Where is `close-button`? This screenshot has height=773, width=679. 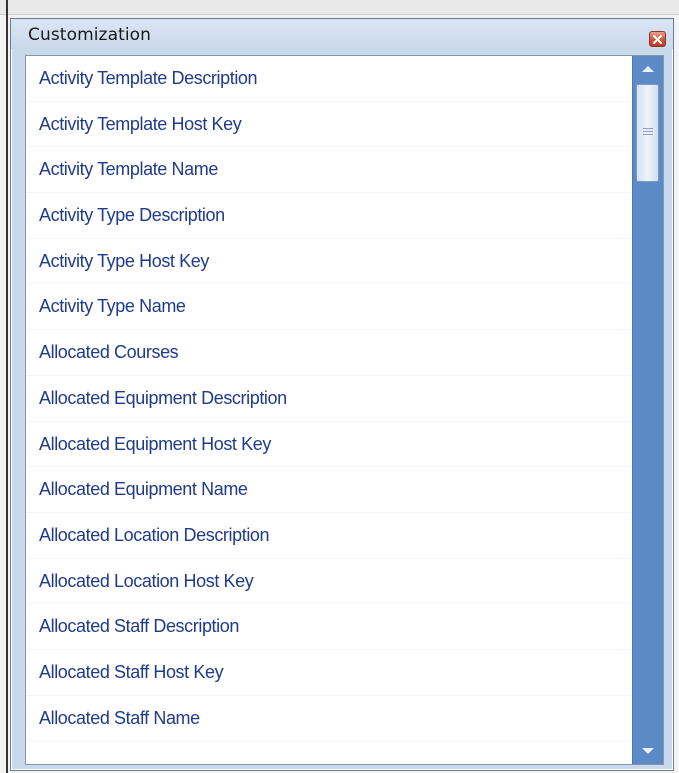 close-button is located at coordinates (657, 39).